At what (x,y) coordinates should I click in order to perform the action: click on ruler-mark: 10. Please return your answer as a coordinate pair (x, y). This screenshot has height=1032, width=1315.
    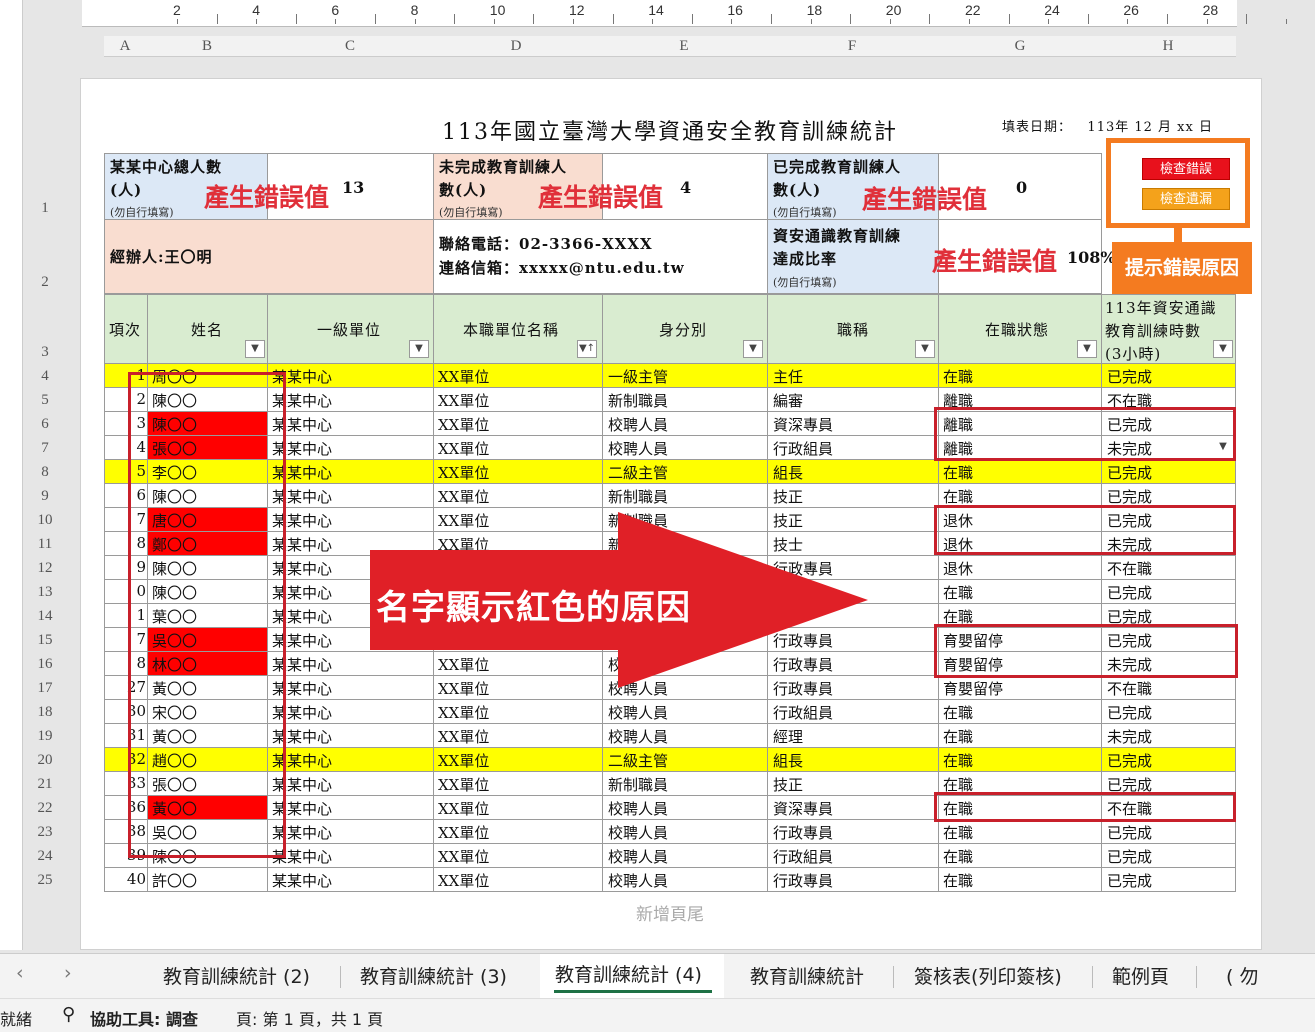
    Looking at the image, I should click on (497, 10).